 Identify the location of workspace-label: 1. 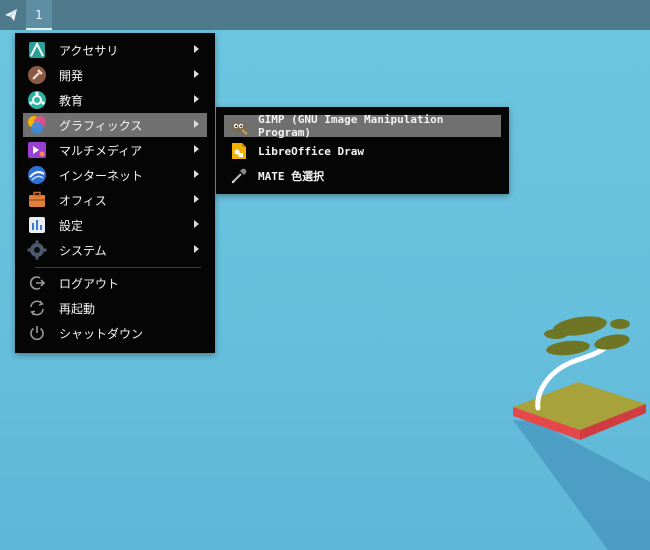
(39, 15).